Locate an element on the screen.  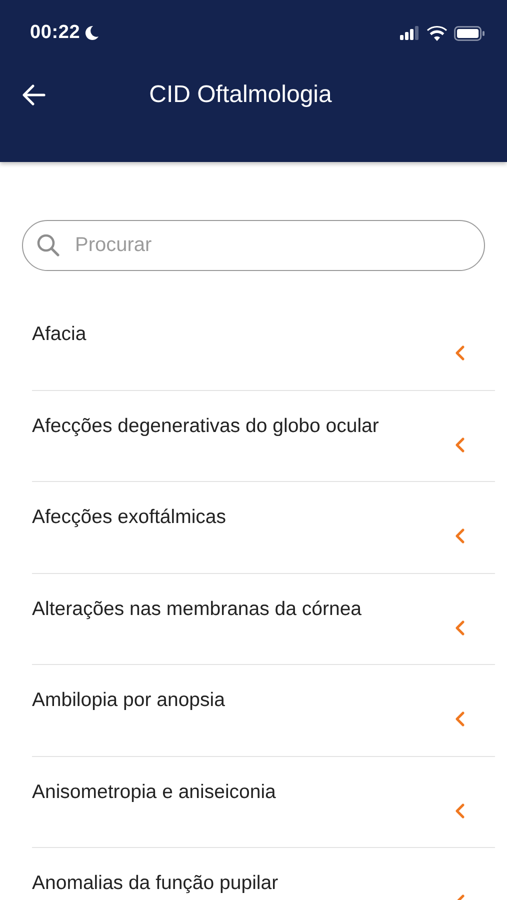
moon-icon is located at coordinates (92, 33).